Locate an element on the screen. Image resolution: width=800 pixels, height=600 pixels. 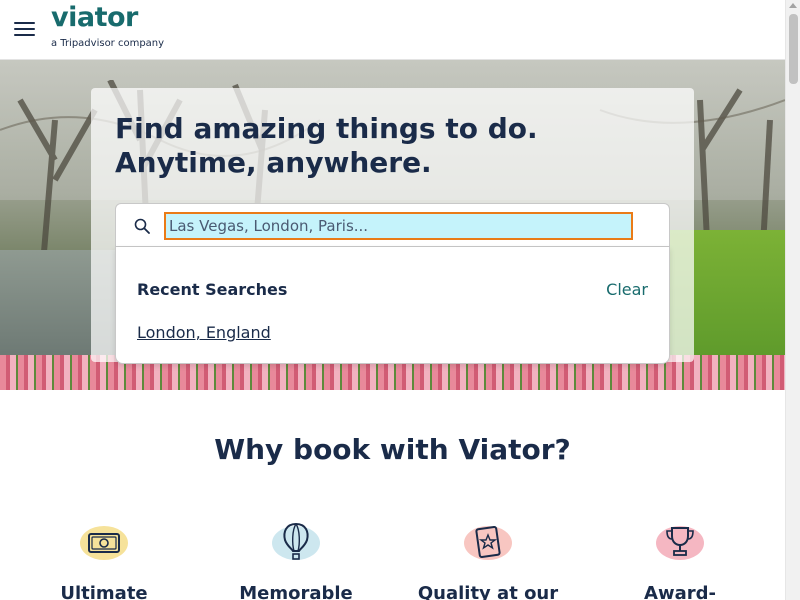
feature-label: Quality at our is located at coordinates (488, 591).